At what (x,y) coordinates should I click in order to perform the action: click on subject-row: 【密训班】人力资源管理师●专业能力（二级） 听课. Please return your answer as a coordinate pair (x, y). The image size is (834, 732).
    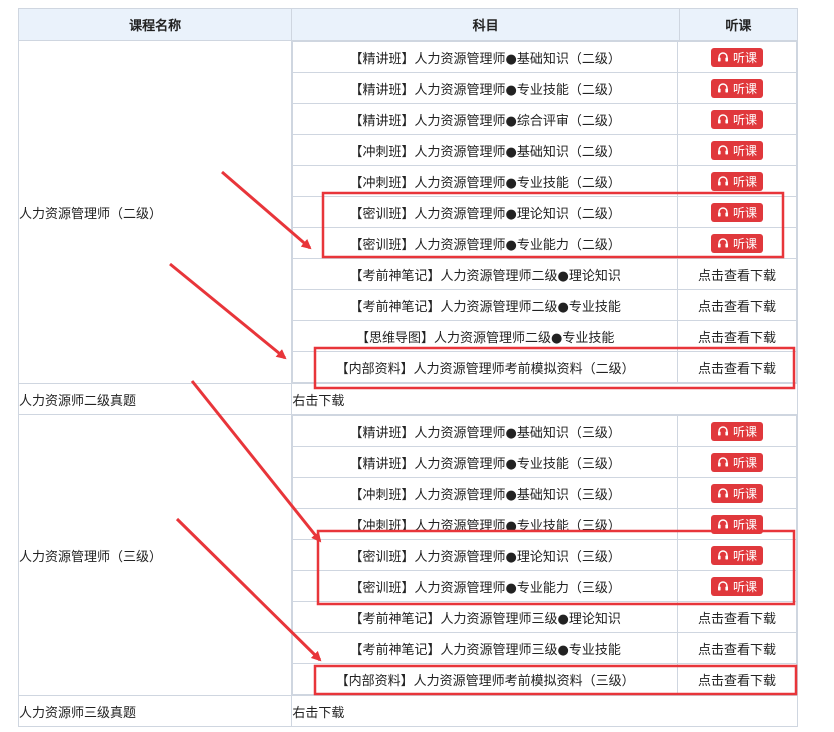
    Looking at the image, I should click on (544, 243).